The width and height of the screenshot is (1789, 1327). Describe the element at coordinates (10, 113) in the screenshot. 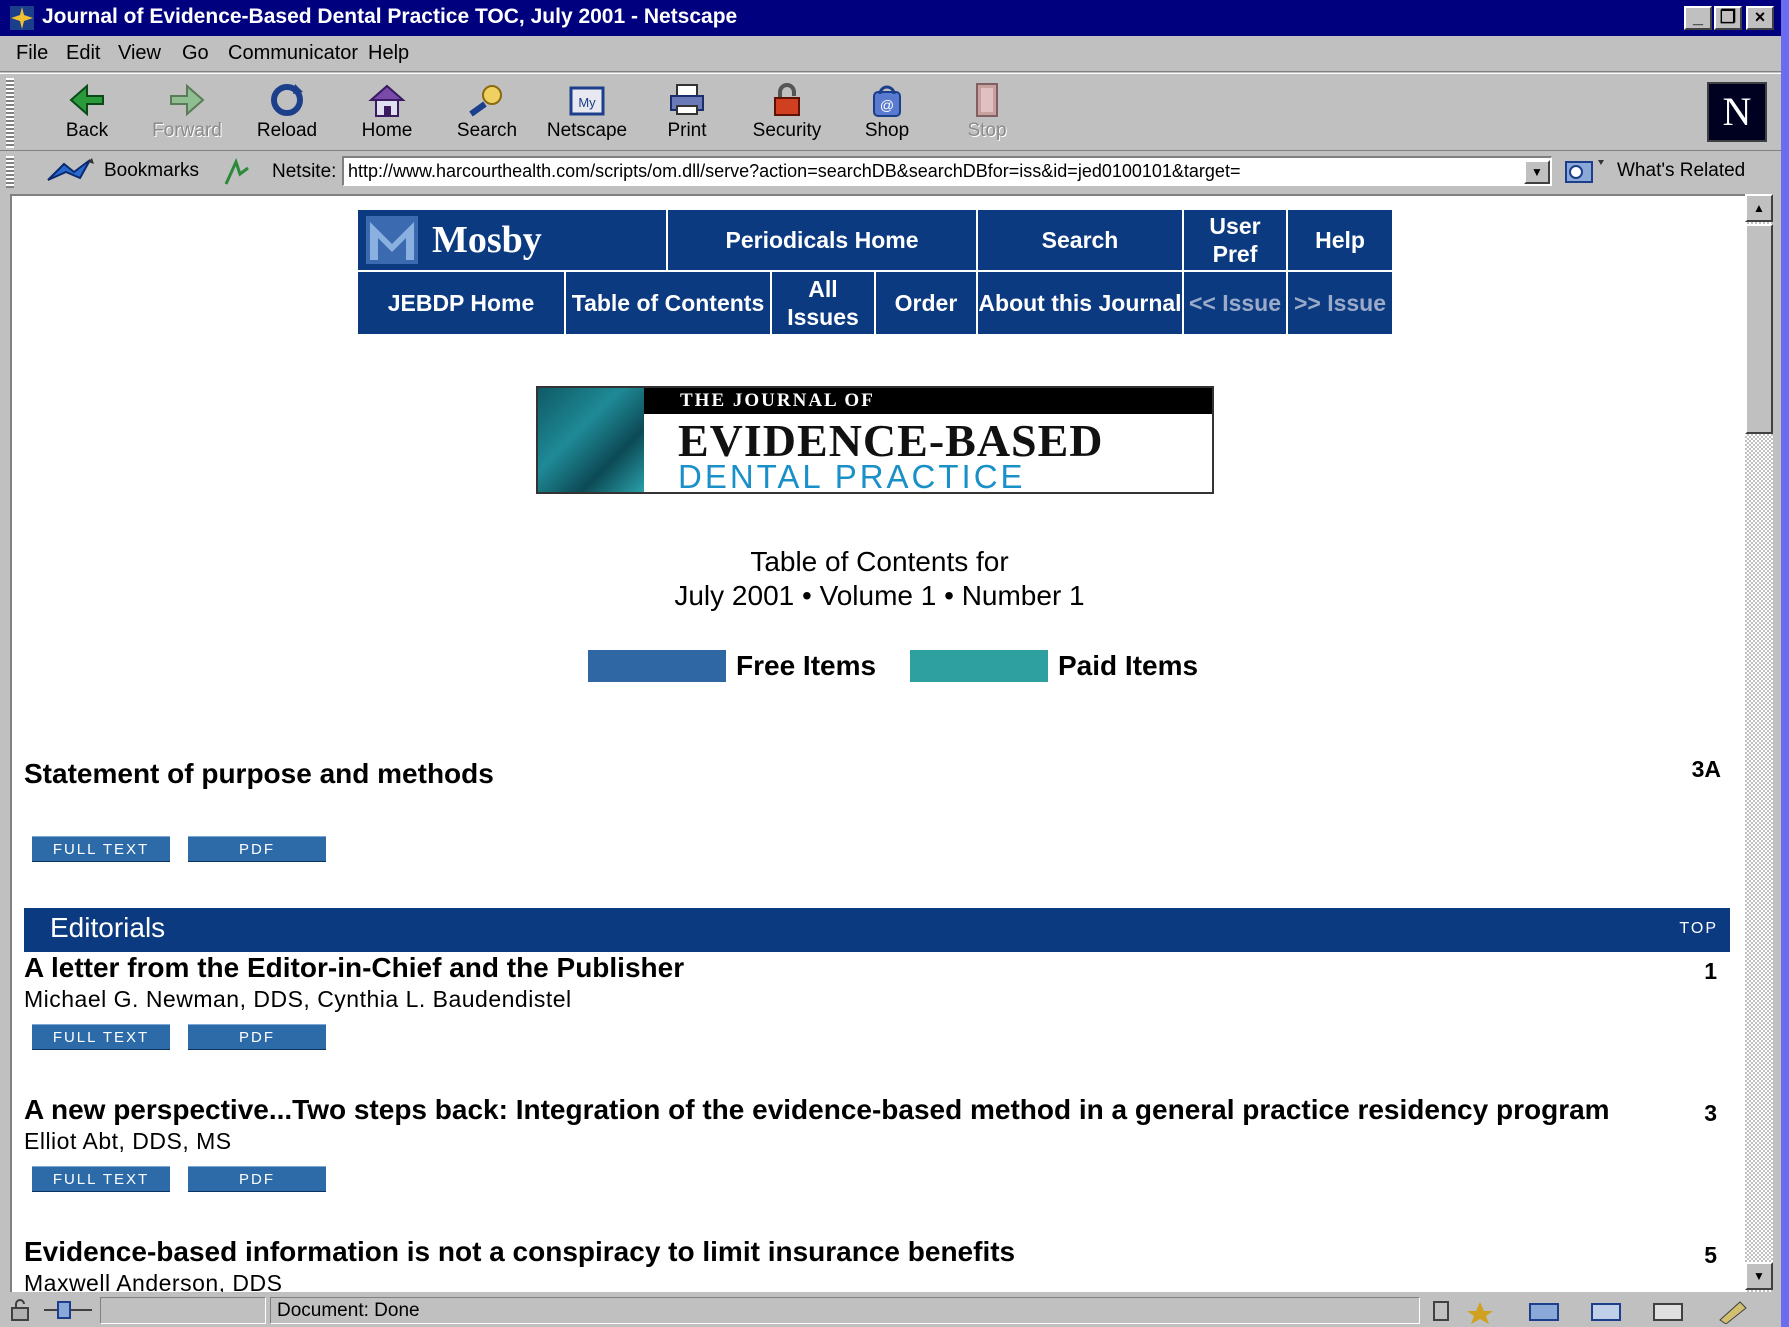

I see `toolbar-grip` at that location.